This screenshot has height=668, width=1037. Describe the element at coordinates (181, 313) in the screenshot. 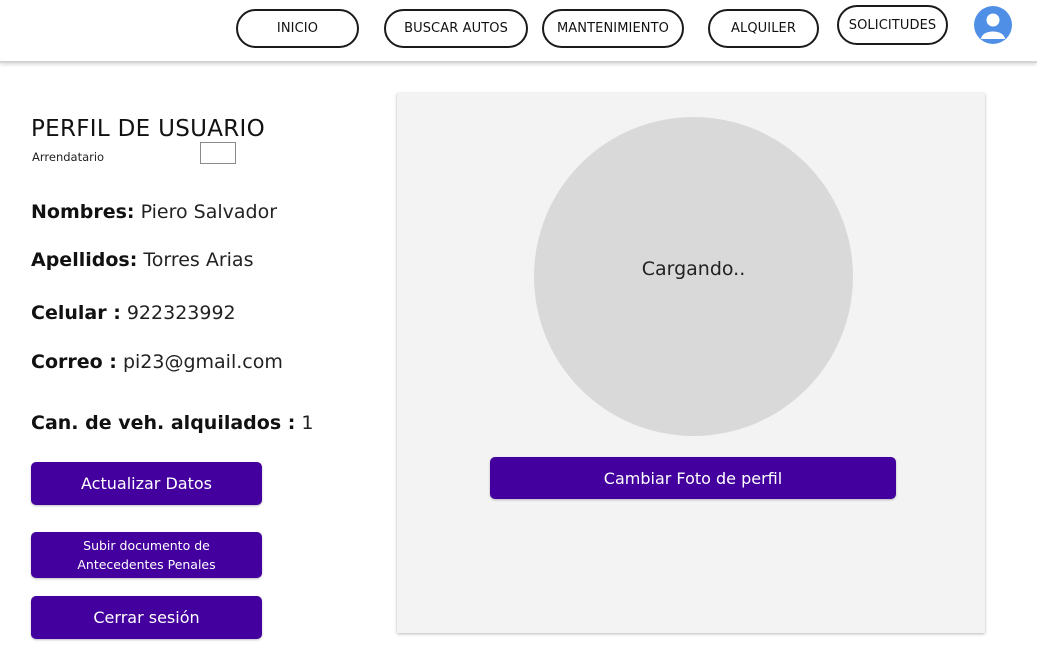

I see `field-celular-value: 922323992` at that location.